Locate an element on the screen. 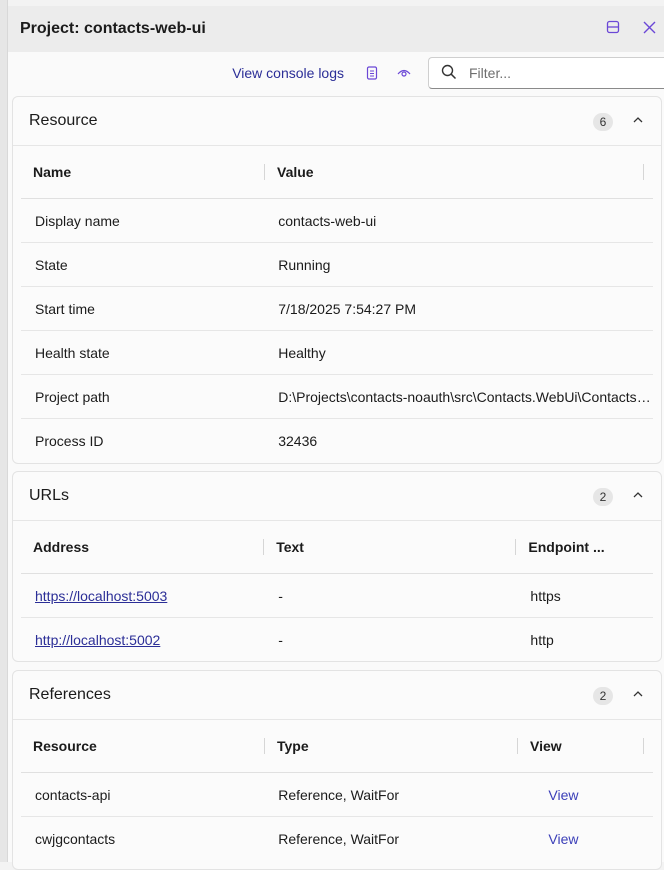 The width and height of the screenshot is (664, 870). filter-box is located at coordinates (546, 73).